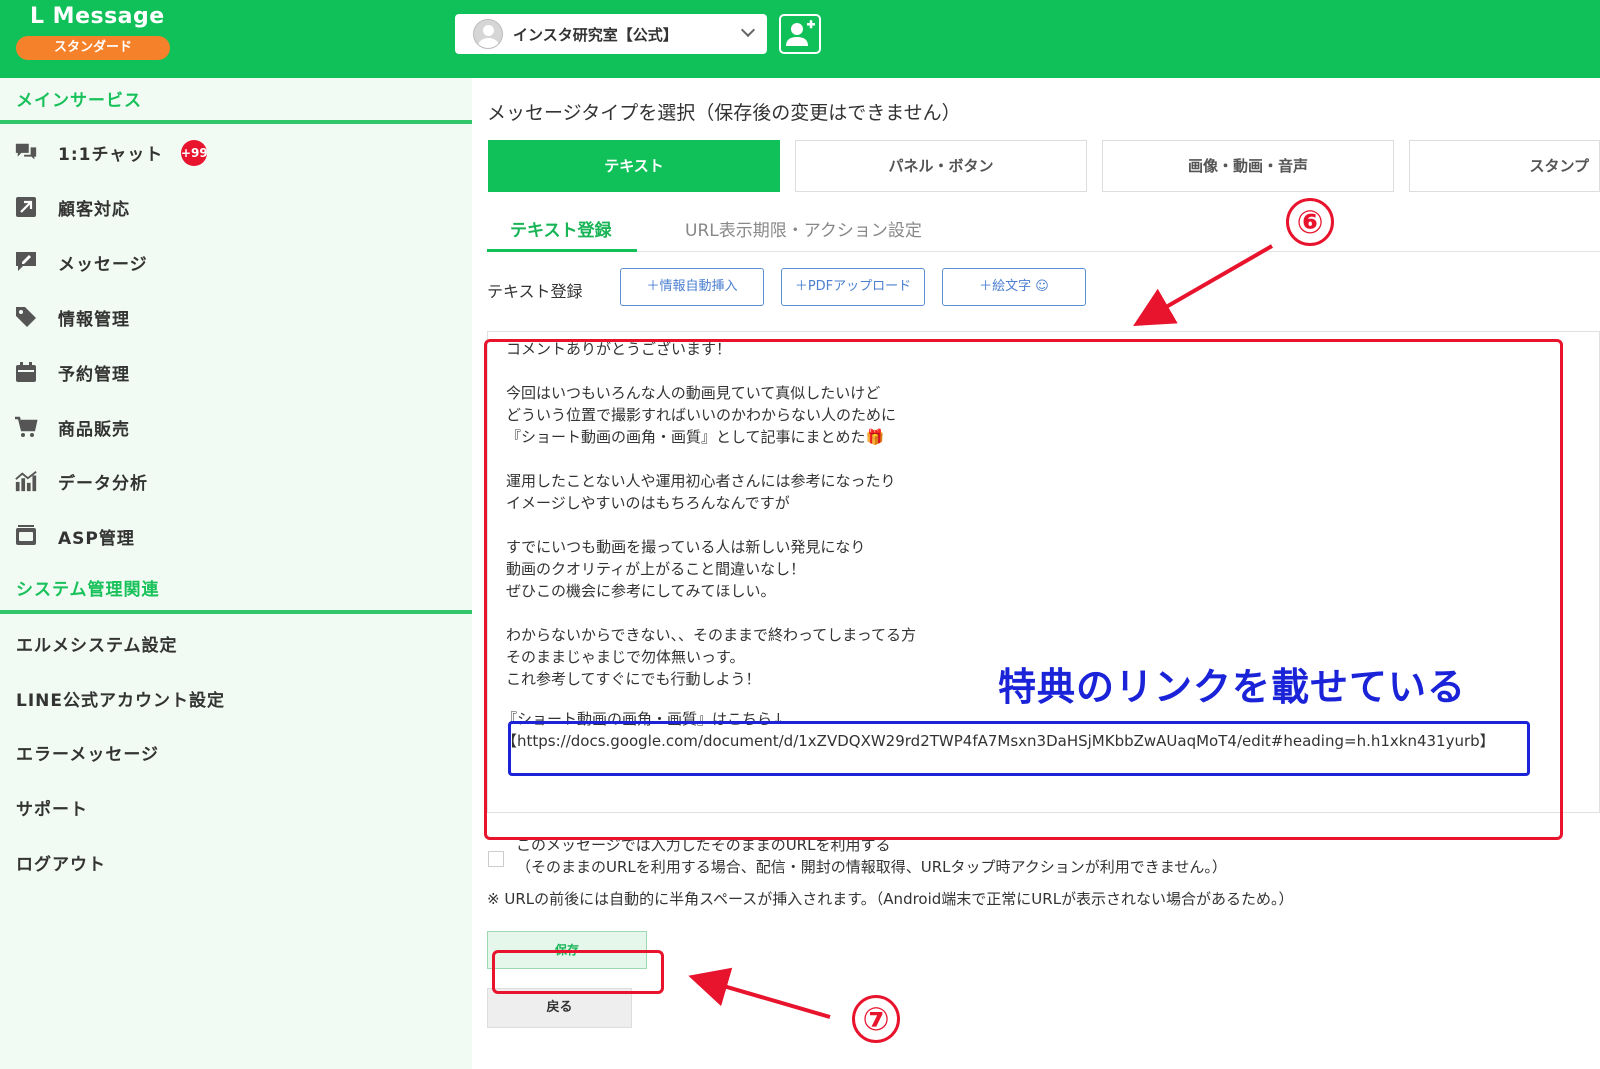  What do you see at coordinates (876, 1019) in the screenshot?
I see `step-number-7: ⑦` at bounding box center [876, 1019].